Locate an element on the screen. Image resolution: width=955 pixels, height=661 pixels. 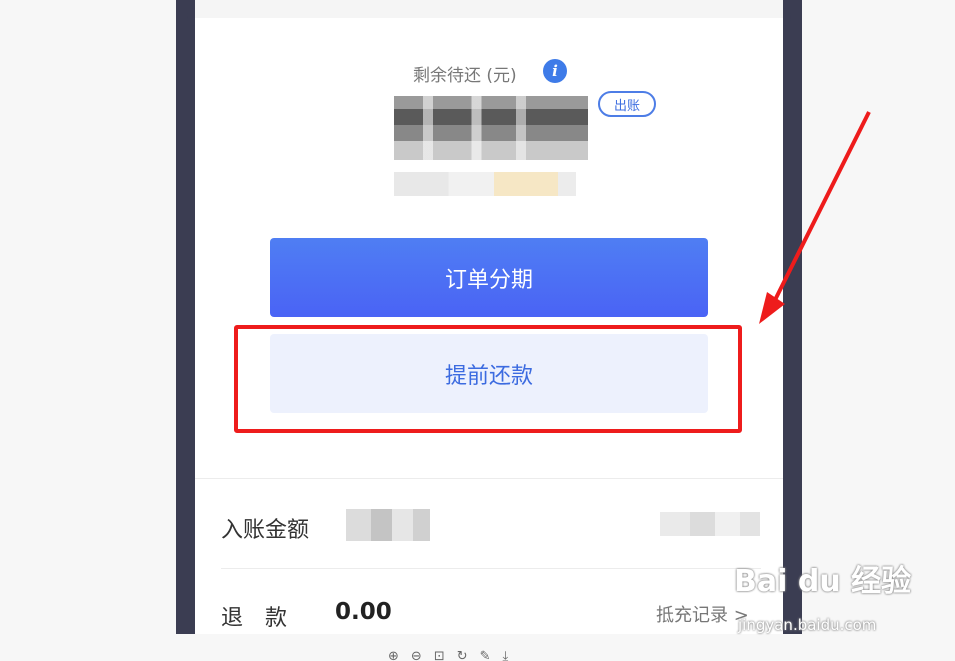
baidu-watermark: Bai du 经验 jingyan.baidu.com is located at coordinates (823, 595).